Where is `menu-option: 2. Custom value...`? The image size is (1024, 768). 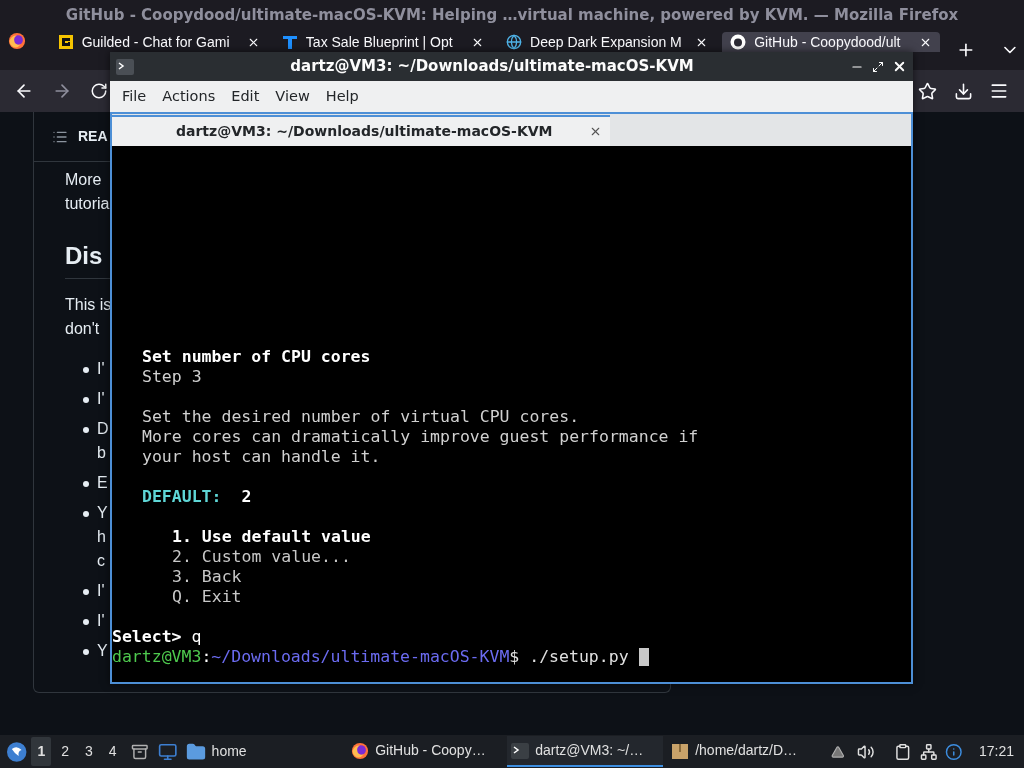
menu-option: 2. Custom value... is located at coordinates (526, 557).